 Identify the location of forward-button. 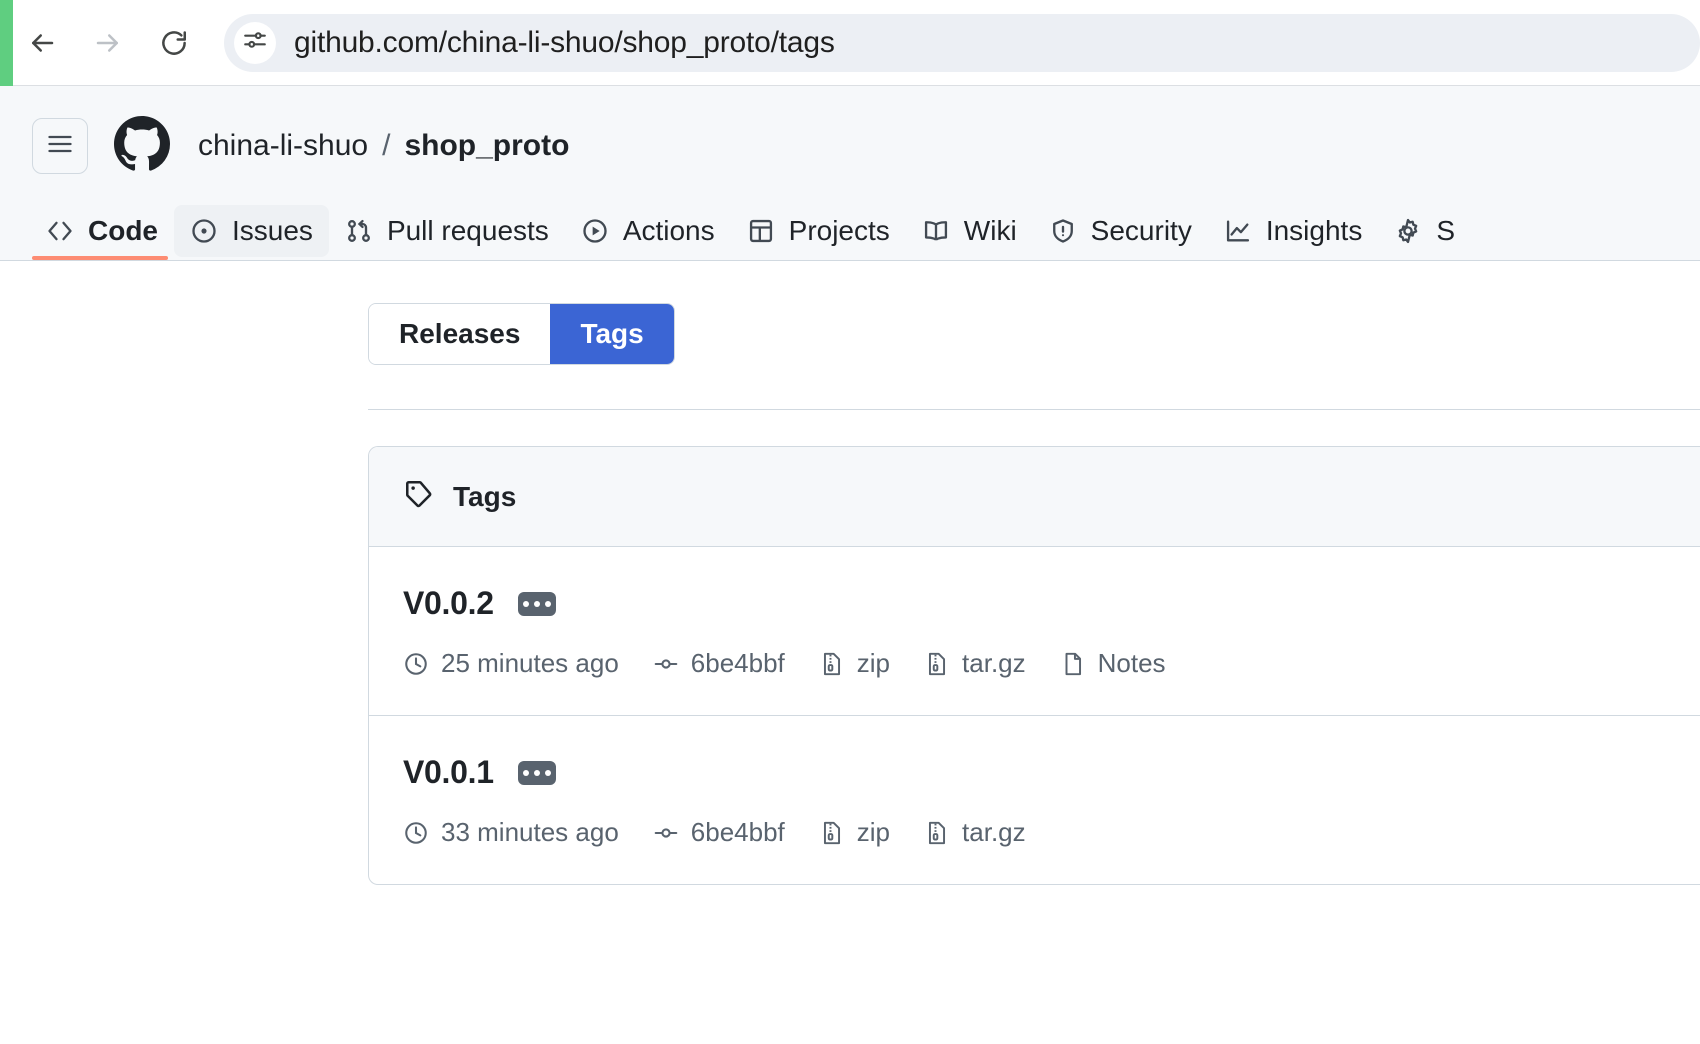
(108, 43).